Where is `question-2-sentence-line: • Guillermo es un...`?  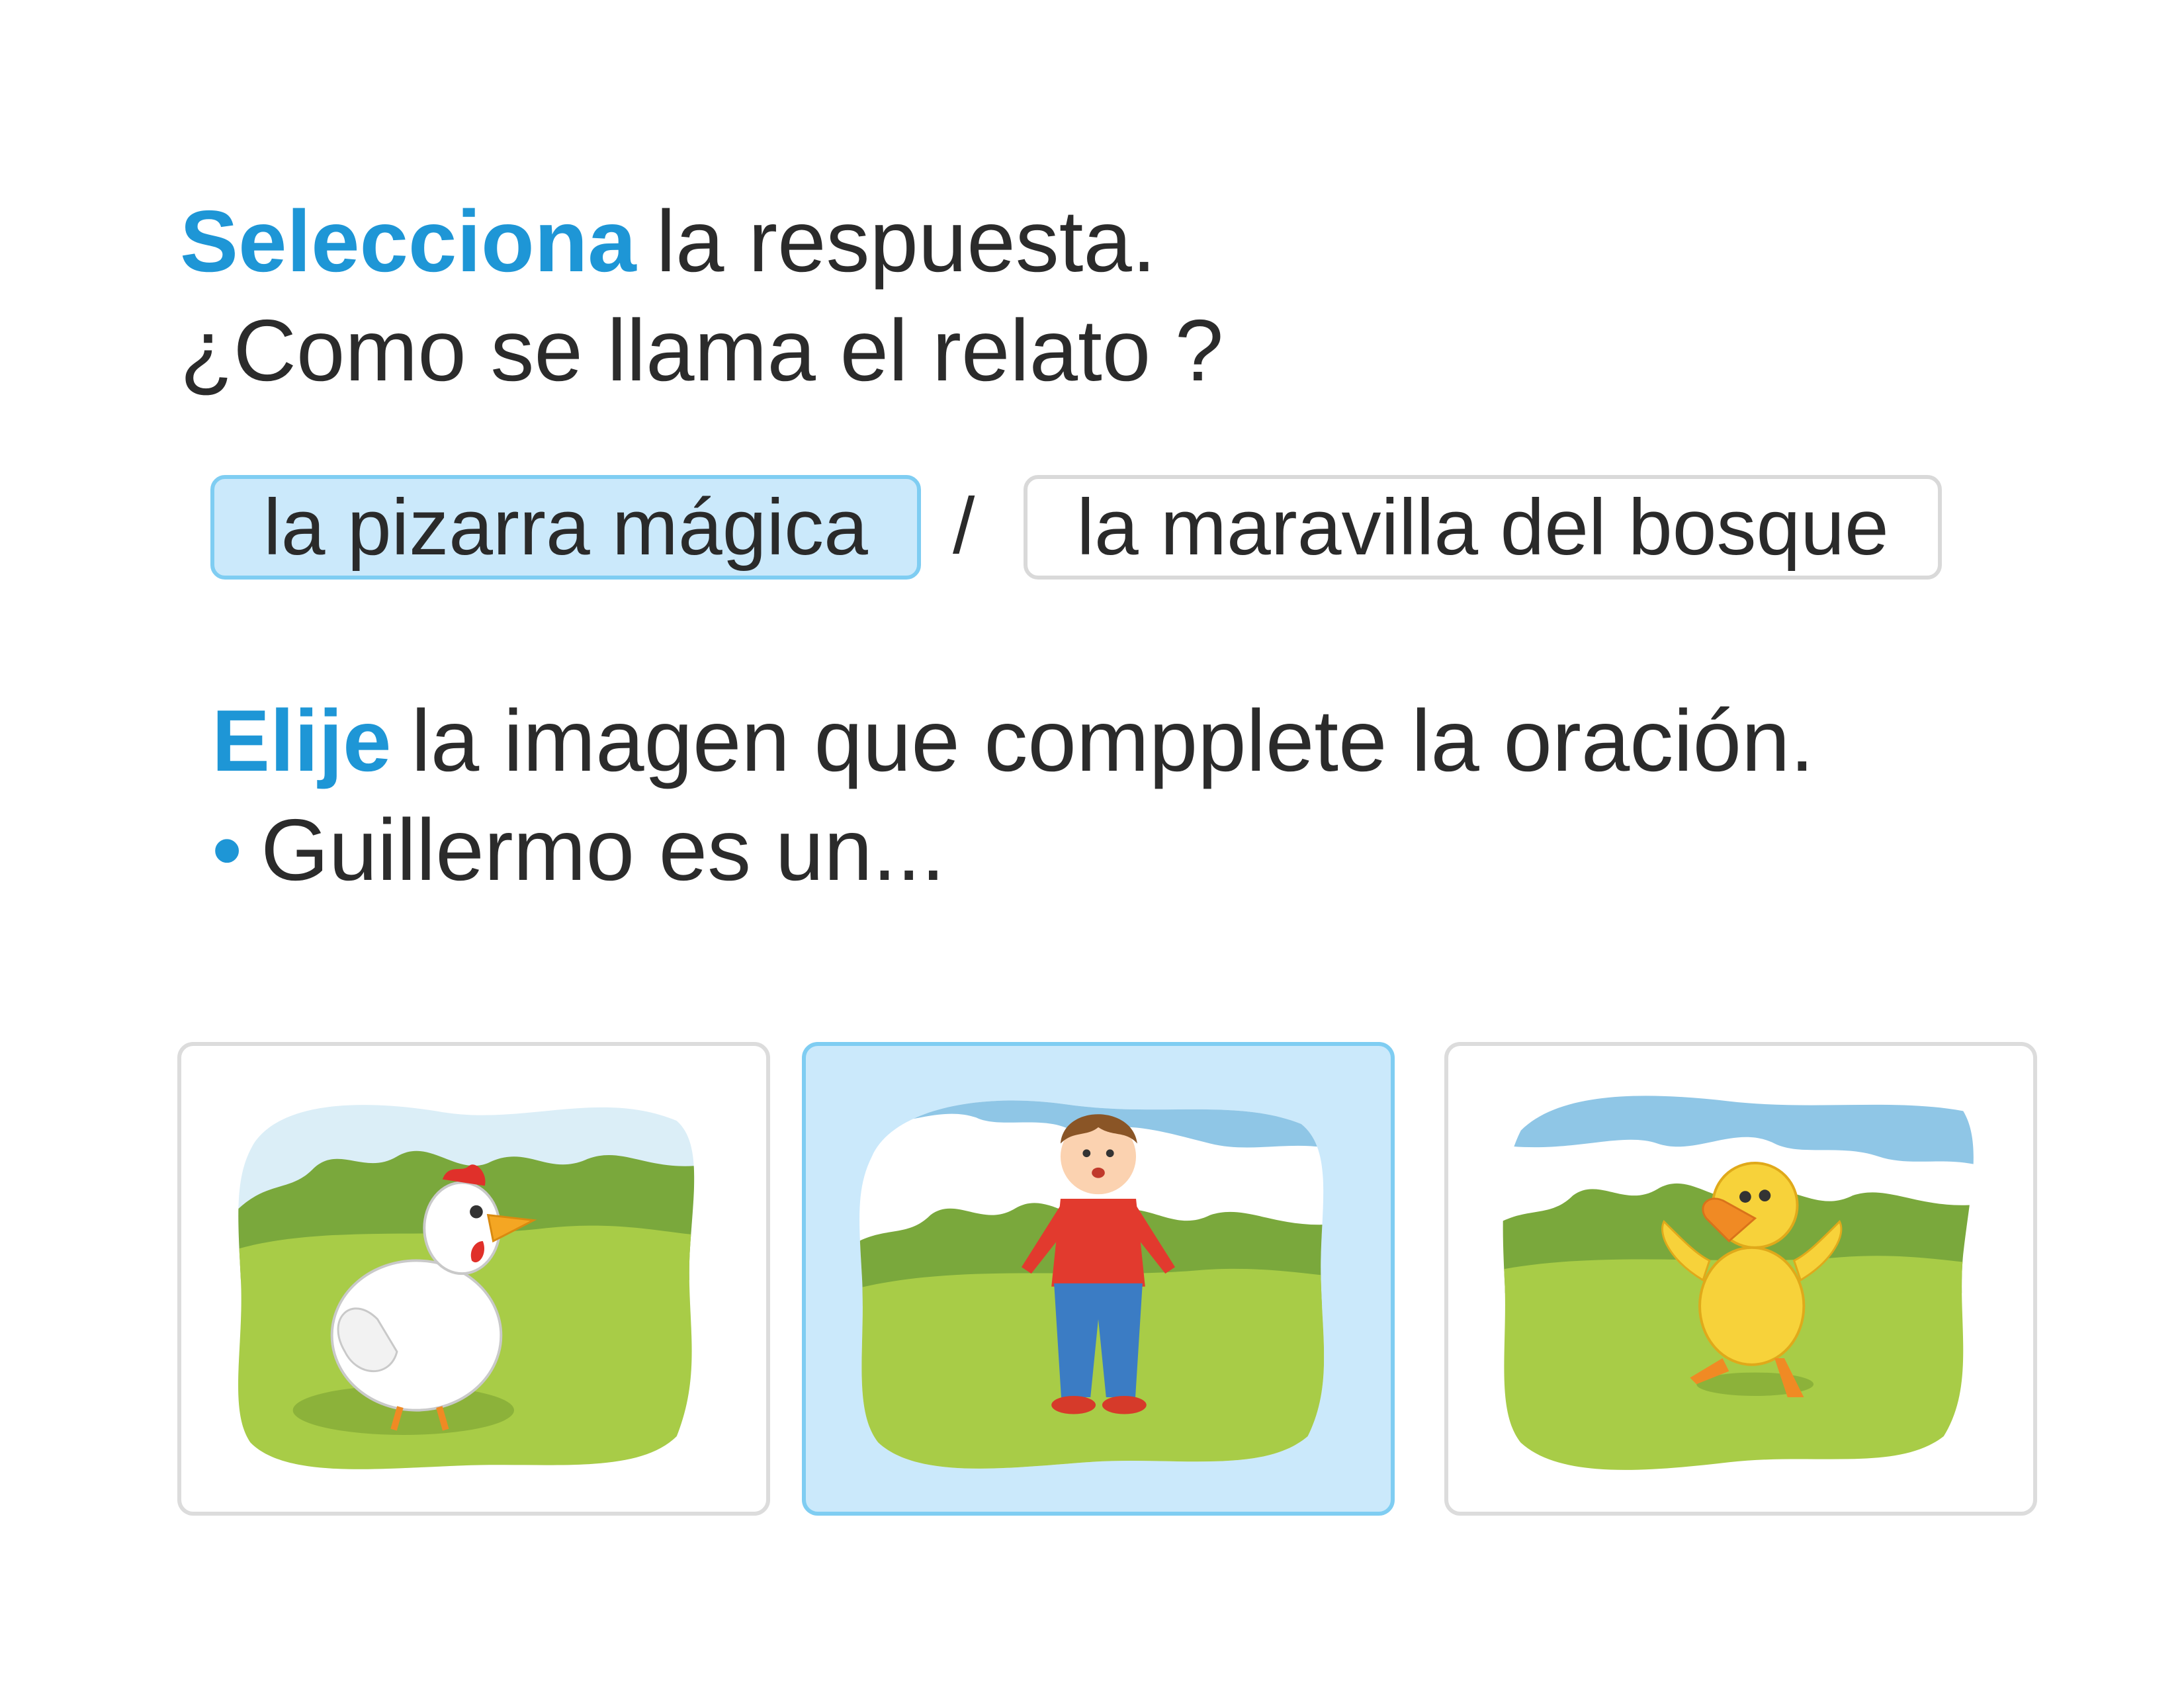
question-2-sentence-line: • Guillermo es un... is located at coordinates (578, 850).